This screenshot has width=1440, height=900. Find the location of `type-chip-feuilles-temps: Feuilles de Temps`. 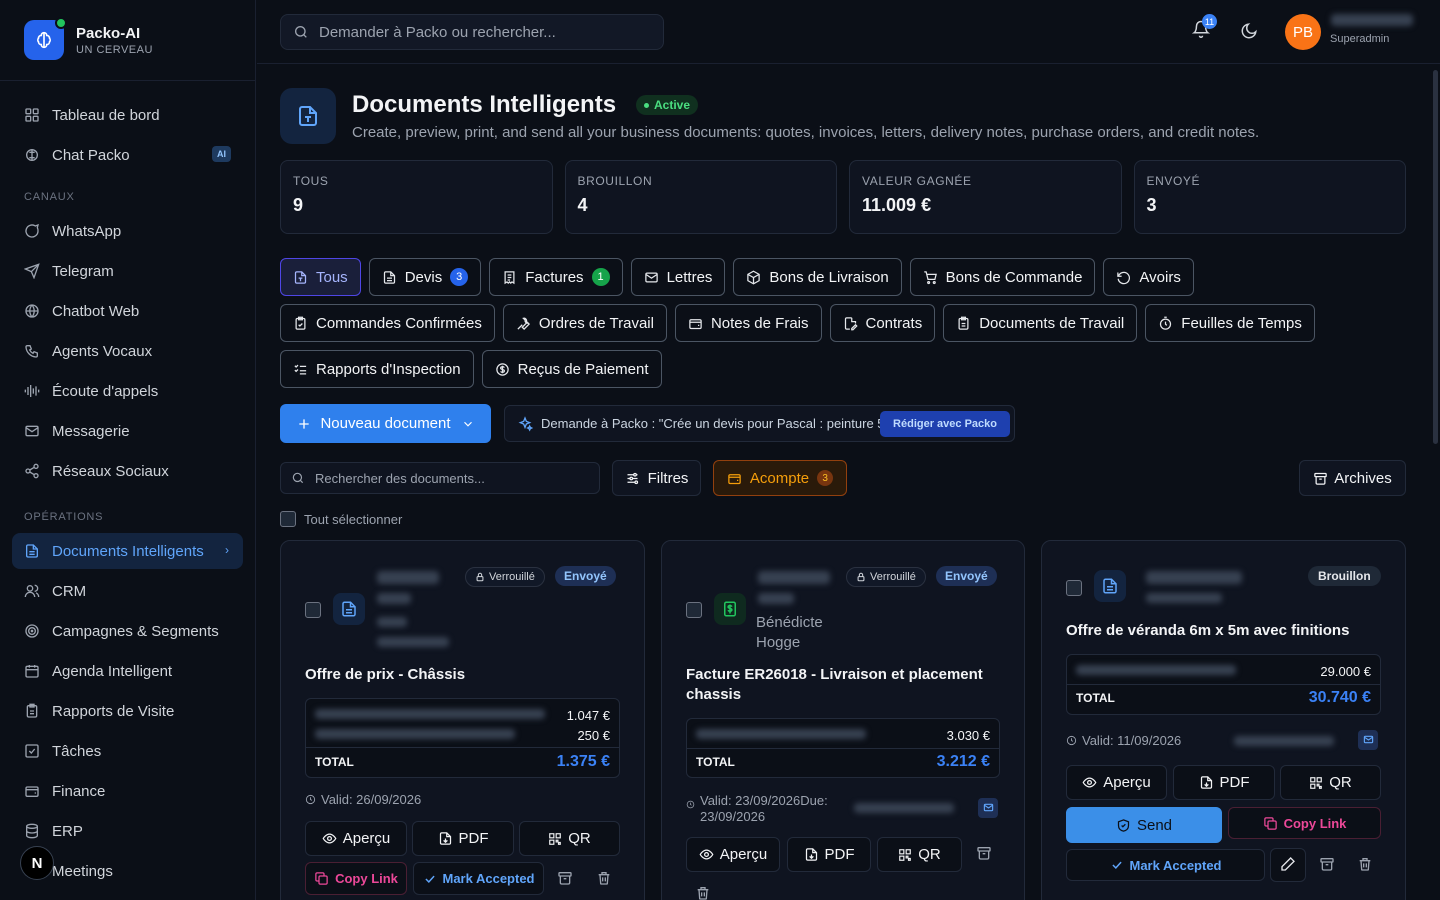

type-chip-feuilles-temps: Feuilles de Temps is located at coordinates (1230, 323).